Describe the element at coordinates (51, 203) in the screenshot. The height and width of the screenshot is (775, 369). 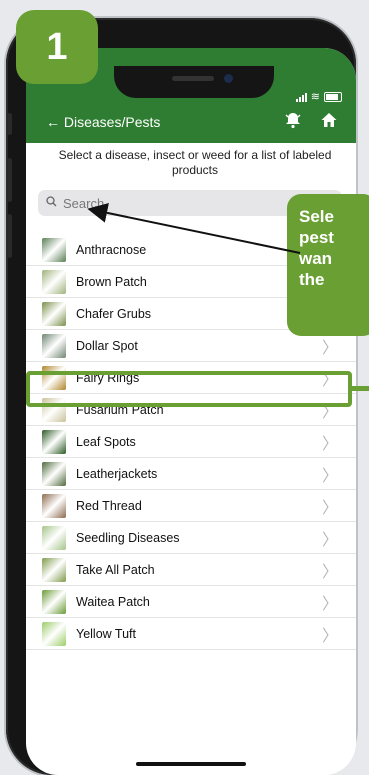
I see `search-icon` at that location.